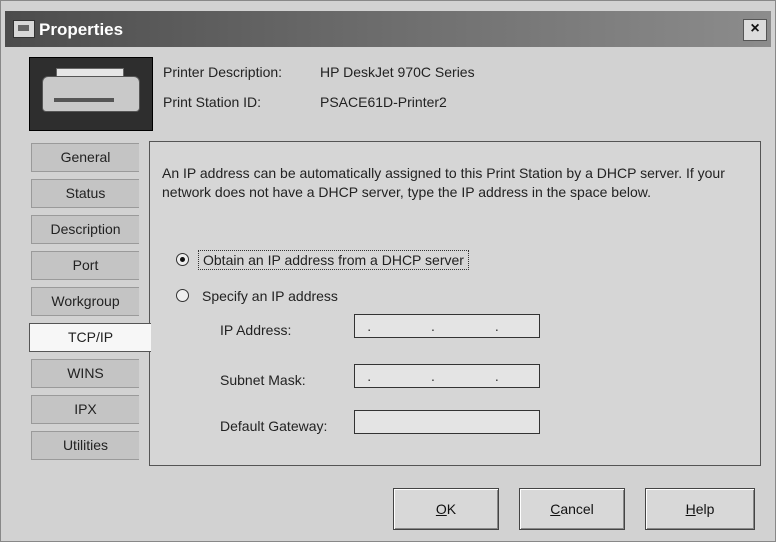 The image size is (776, 542). What do you see at coordinates (85, 265) in the screenshot?
I see `tab-port: Port` at bounding box center [85, 265].